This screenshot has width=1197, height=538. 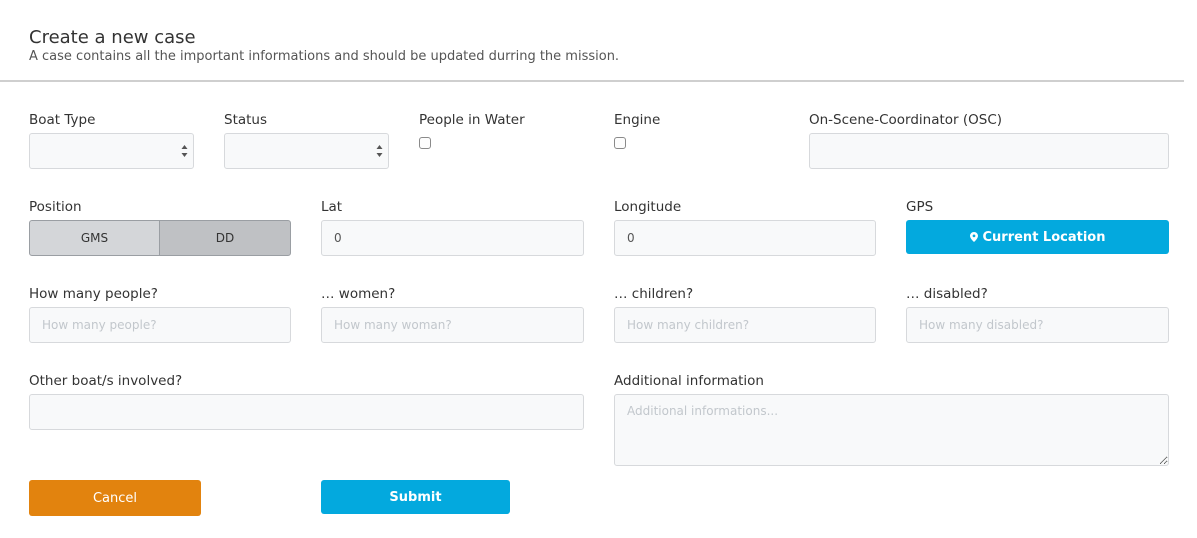 I want to click on children-input, so click(x=745, y=325).